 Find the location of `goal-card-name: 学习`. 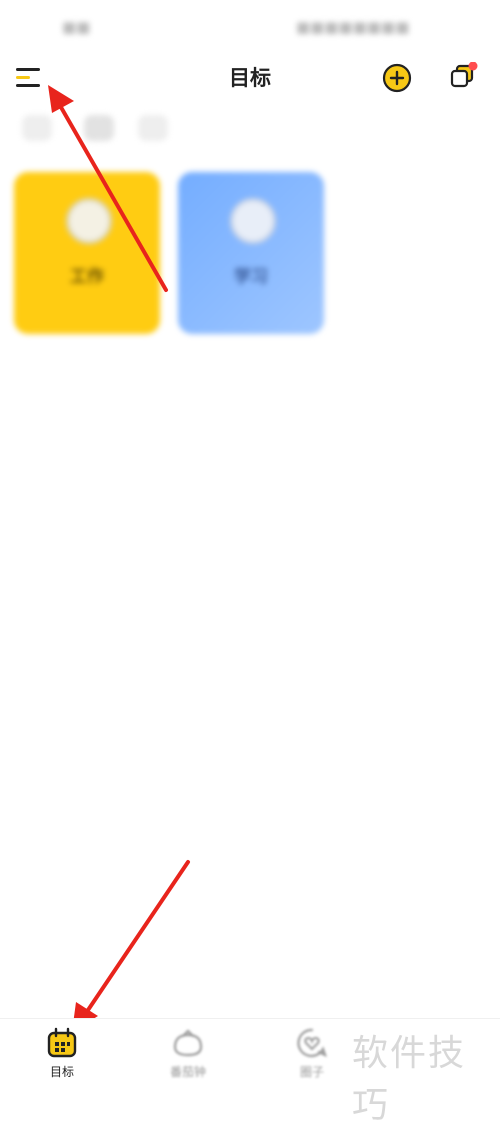

goal-card-name: 学习 is located at coordinates (251, 277).